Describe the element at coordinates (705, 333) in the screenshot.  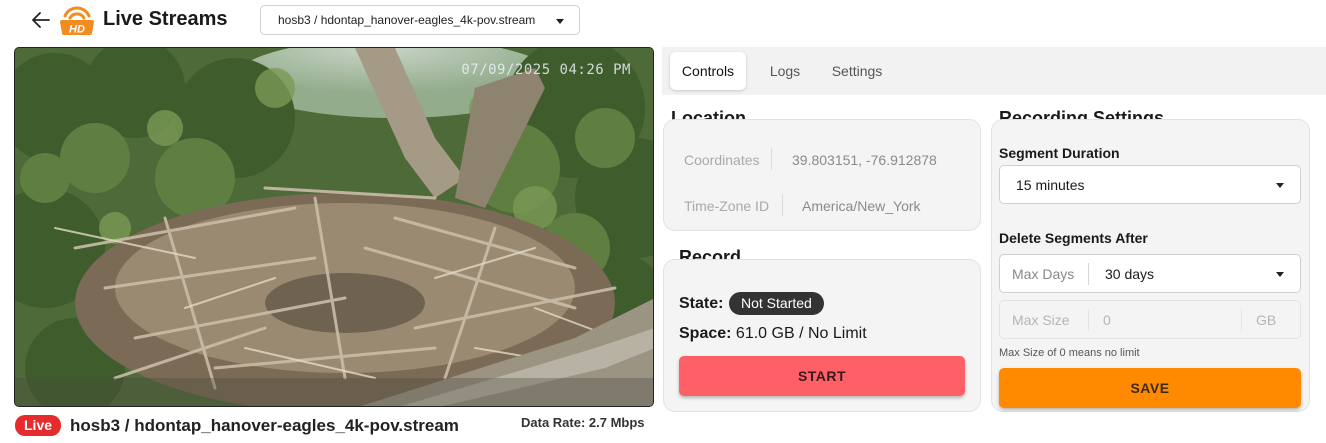
I see `space-label: Space:` at that location.